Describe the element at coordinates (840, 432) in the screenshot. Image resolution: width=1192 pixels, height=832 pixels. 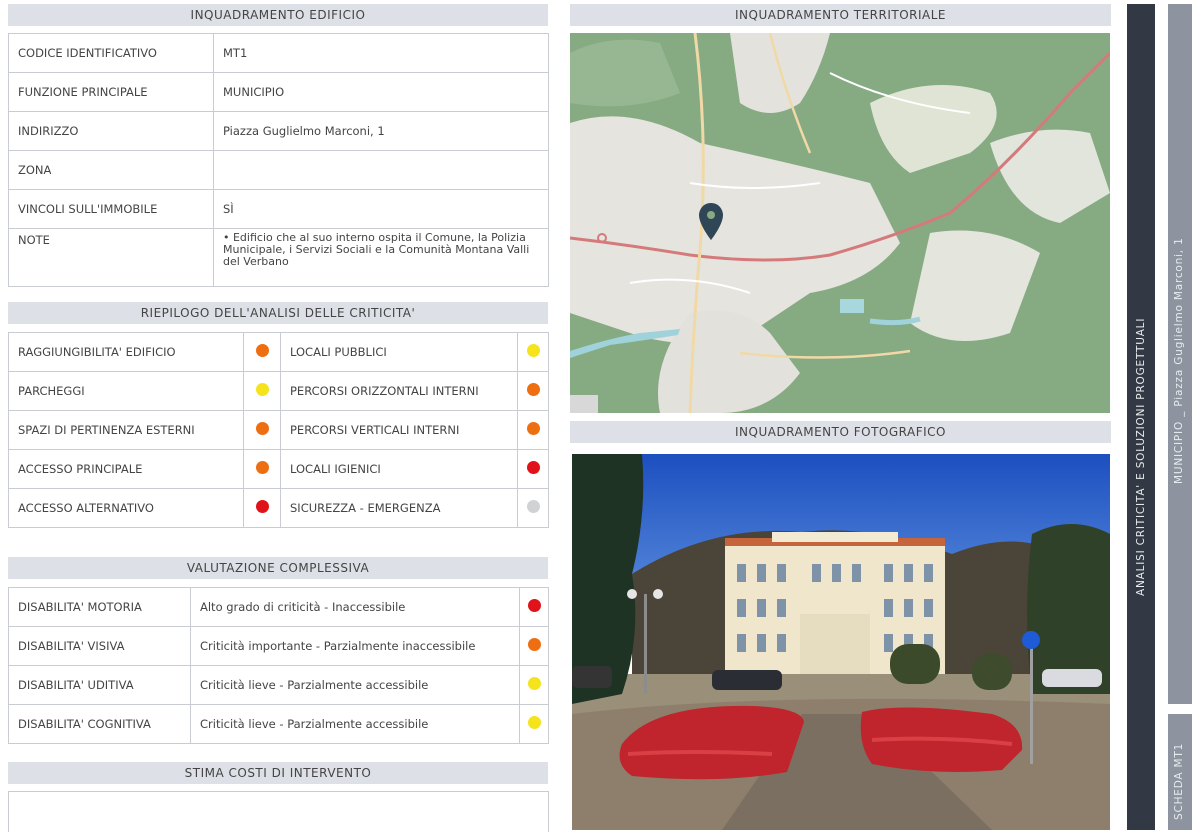
I see `section-header-fotografico: INQUADRAMENTO FOTOGRAFICO` at that location.